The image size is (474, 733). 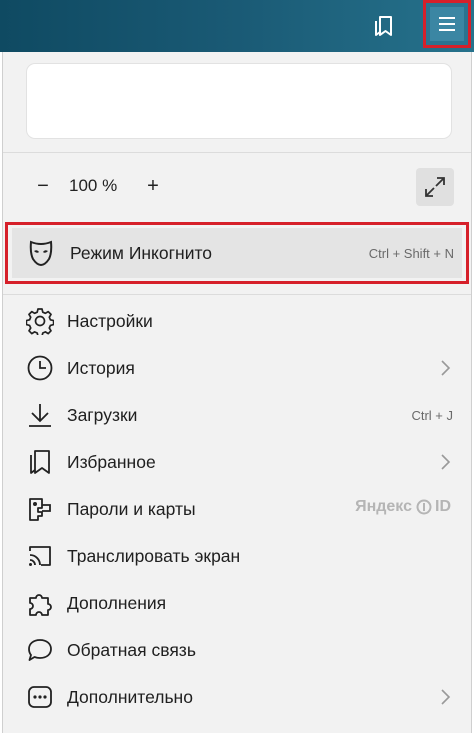 What do you see at coordinates (40, 603) in the screenshot?
I see `puzzle-icon` at bounding box center [40, 603].